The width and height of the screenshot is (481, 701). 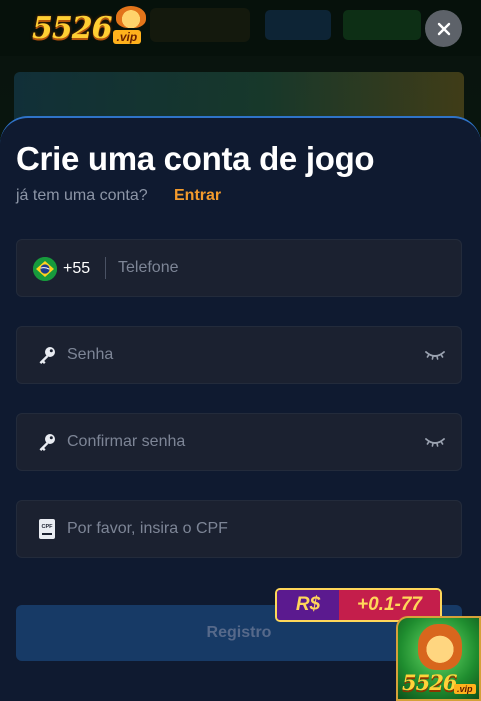 I want to click on confirm-password-input, so click(x=237, y=442).